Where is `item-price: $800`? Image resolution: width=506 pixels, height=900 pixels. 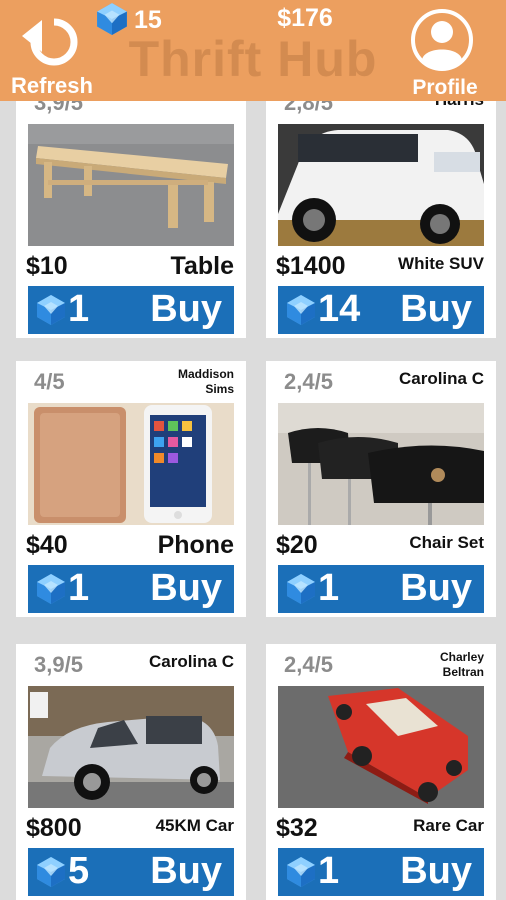 item-price: $800 is located at coordinates (54, 828).